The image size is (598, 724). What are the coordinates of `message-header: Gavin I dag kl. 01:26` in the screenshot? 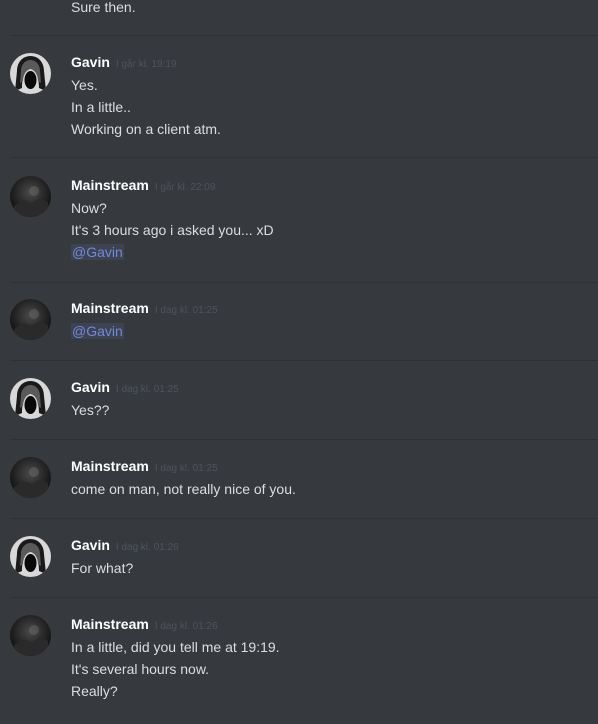 It's located at (125, 545).